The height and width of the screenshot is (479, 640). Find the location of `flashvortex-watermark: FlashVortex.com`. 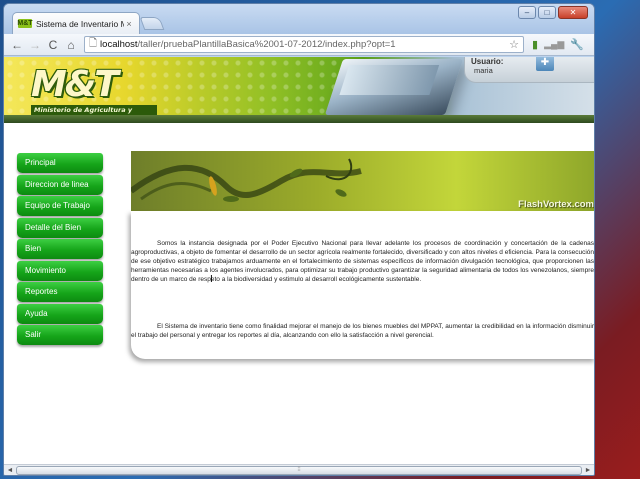

flashvortex-watermark: FlashVortex.com is located at coordinates (556, 204).